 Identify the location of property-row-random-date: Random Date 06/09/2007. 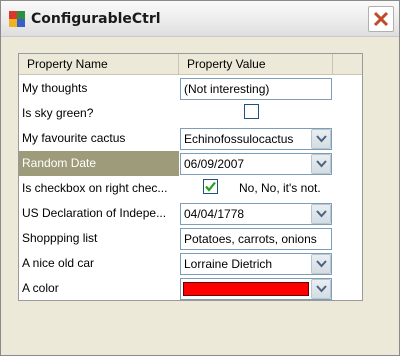
(190, 163).